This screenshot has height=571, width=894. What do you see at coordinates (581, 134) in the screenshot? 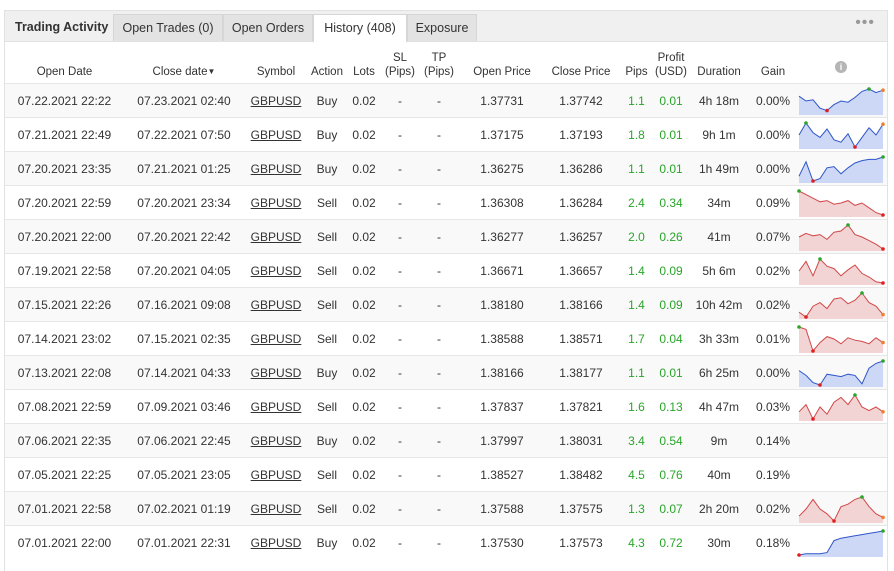
I see `cell-close-price: 1.37193` at bounding box center [581, 134].